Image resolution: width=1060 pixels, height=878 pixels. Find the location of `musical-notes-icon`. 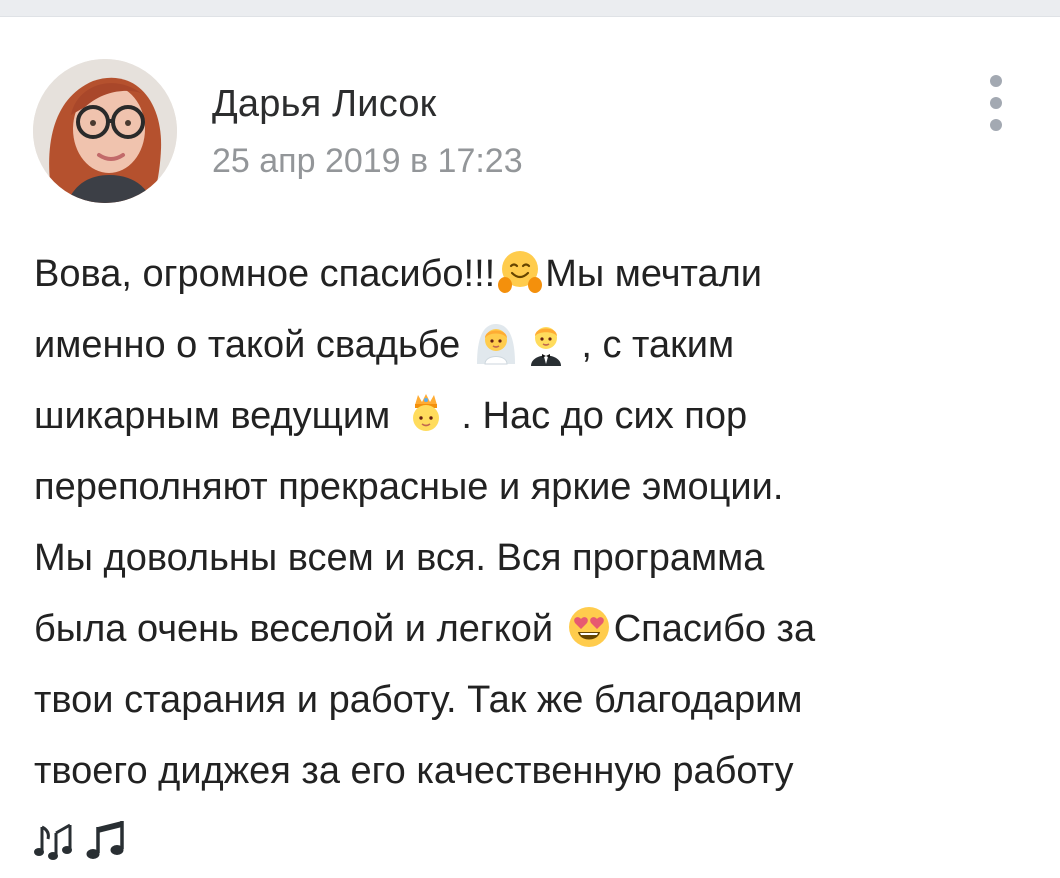

musical-notes-icon is located at coordinates (57, 840).